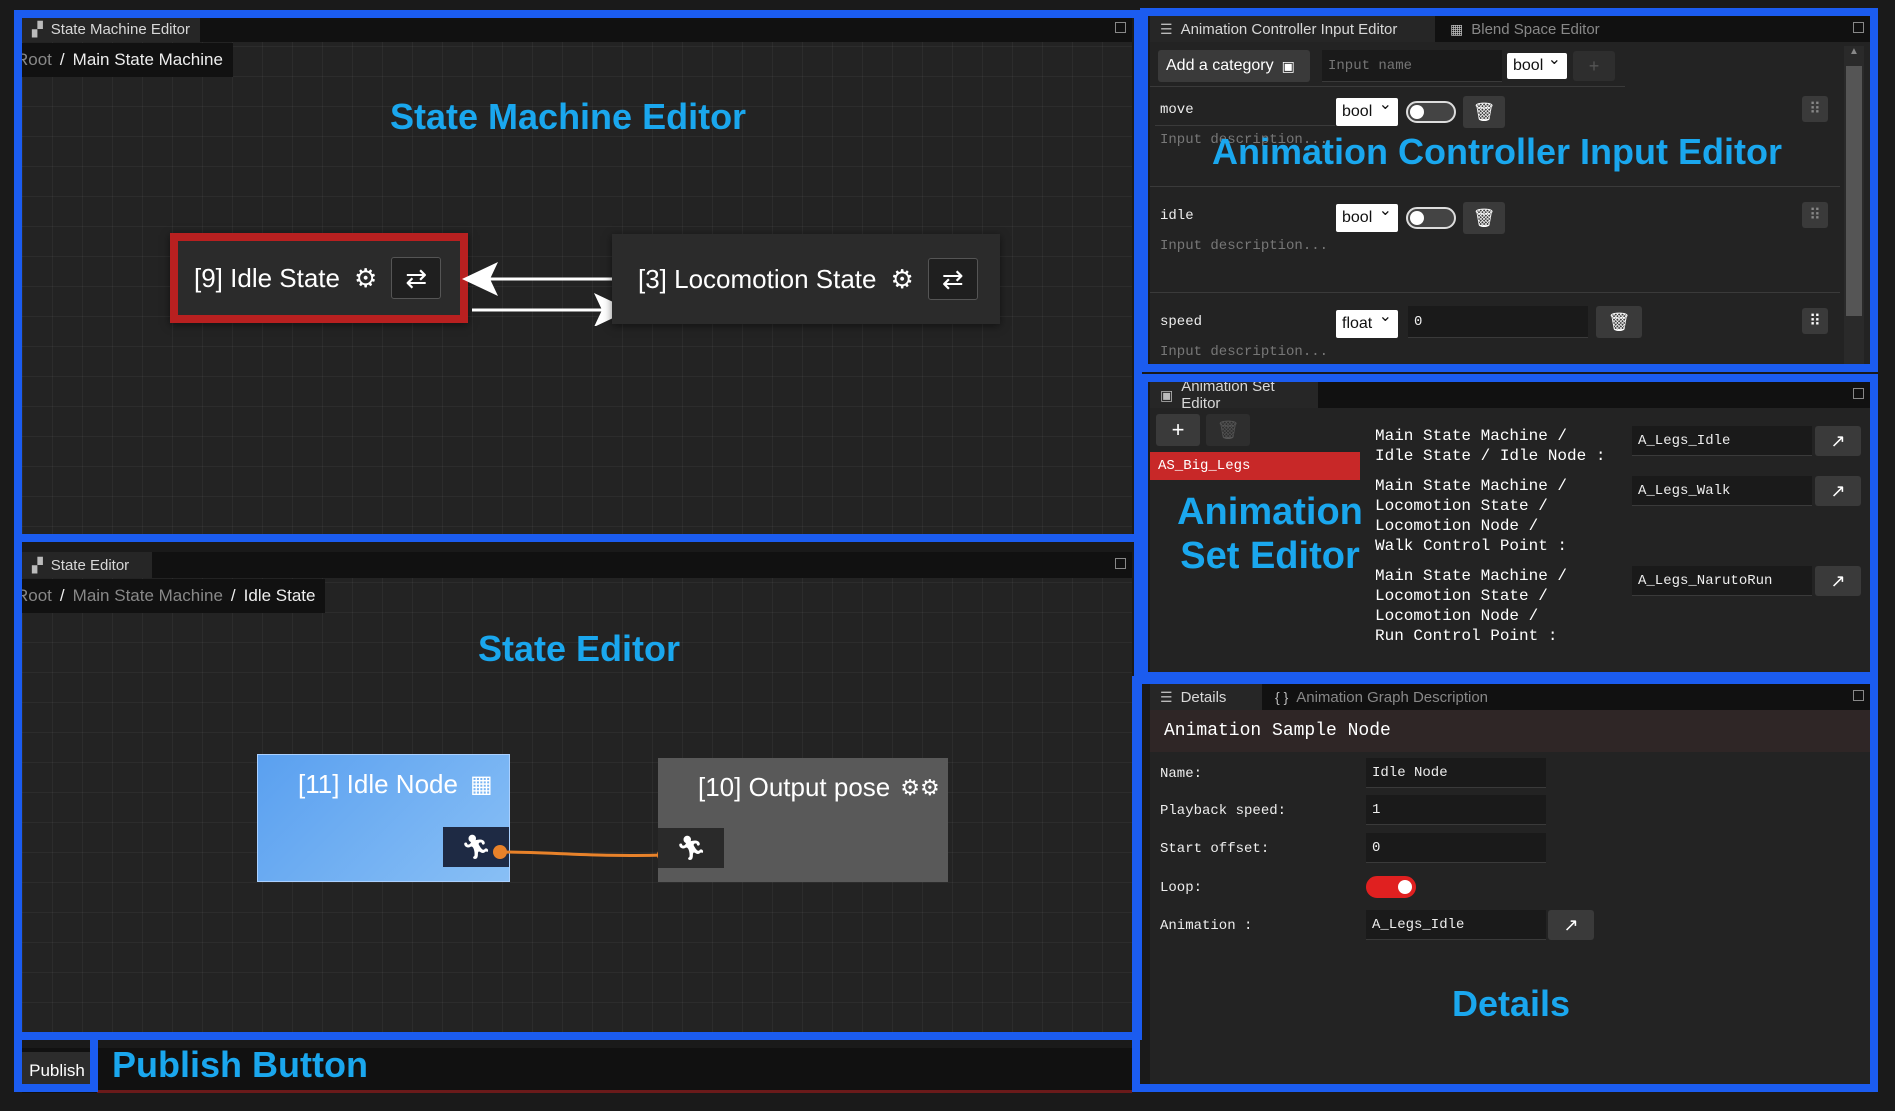 Image resolution: width=1895 pixels, height=1111 pixels. I want to click on input-type-select: float, so click(1367, 322).